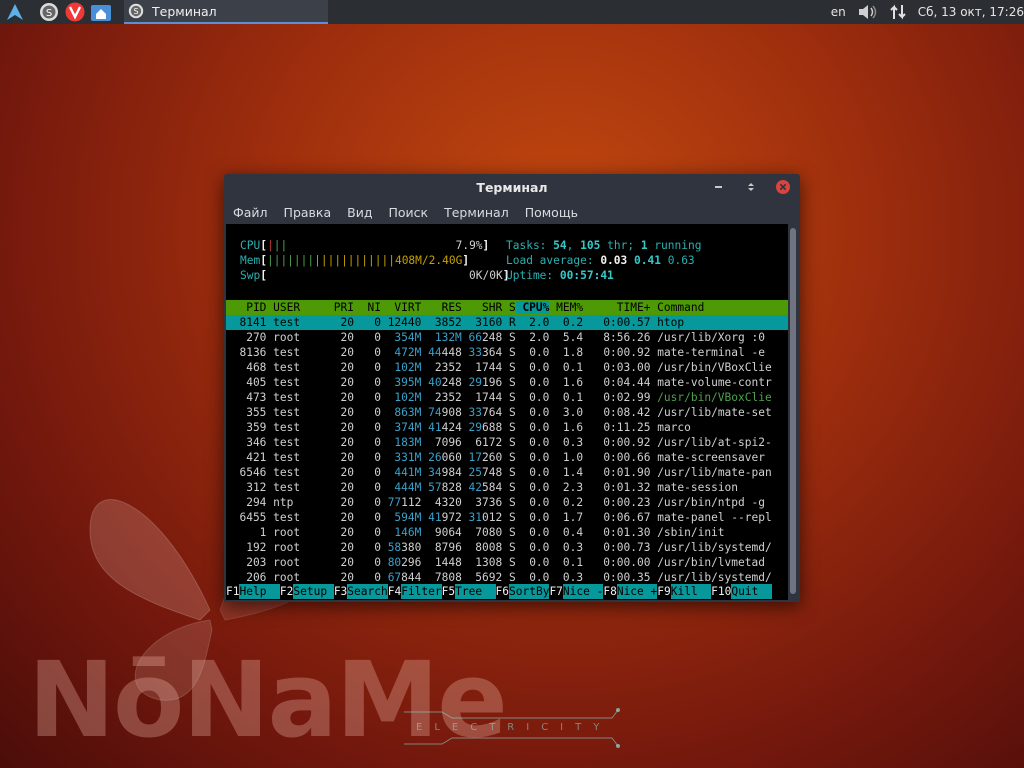 This screenshot has width=1024, height=768. I want to click on column-header-command: Command, so click(710, 307).